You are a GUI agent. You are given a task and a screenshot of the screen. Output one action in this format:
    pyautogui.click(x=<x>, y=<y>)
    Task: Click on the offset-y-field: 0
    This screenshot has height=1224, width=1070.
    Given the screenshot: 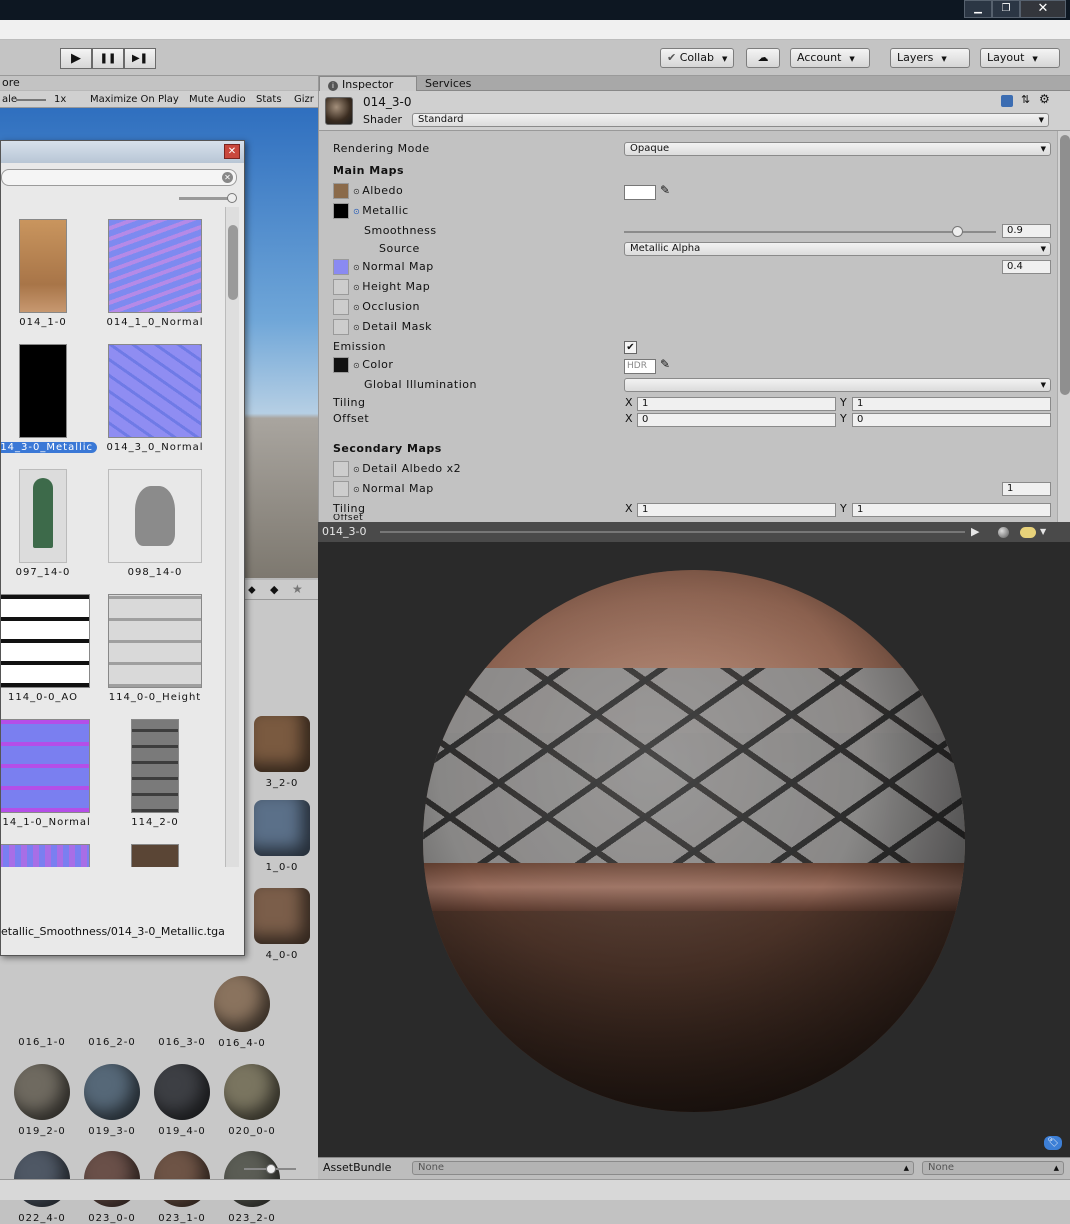 What is the action you would take?
    pyautogui.click(x=951, y=420)
    